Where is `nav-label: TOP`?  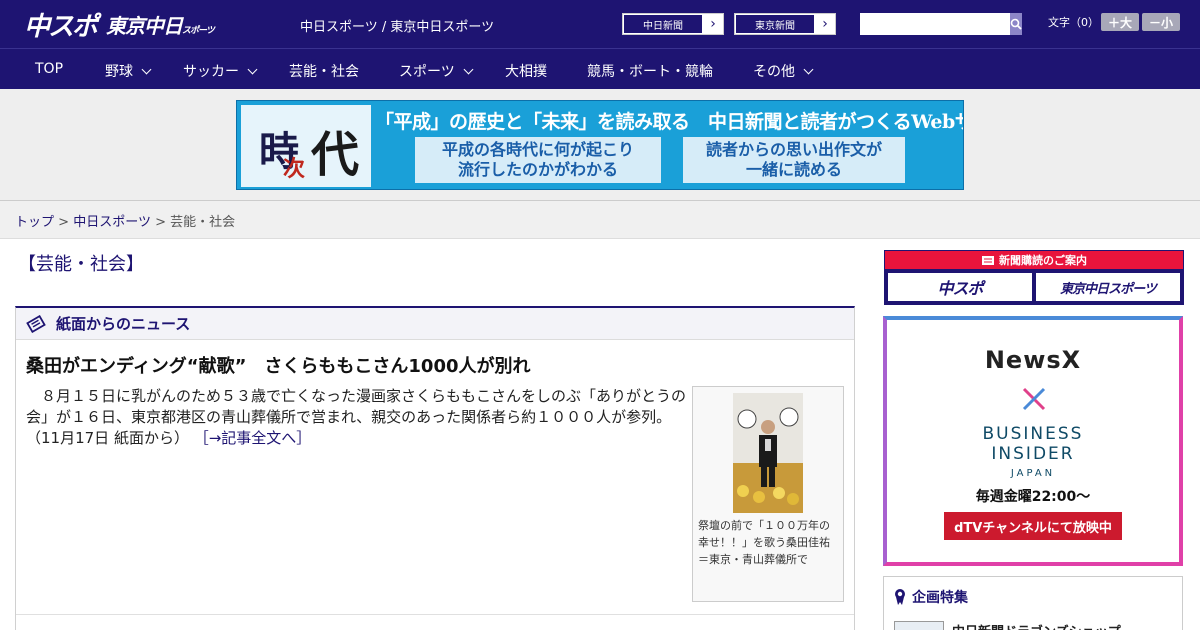
nav-label: TOP is located at coordinates (49, 69).